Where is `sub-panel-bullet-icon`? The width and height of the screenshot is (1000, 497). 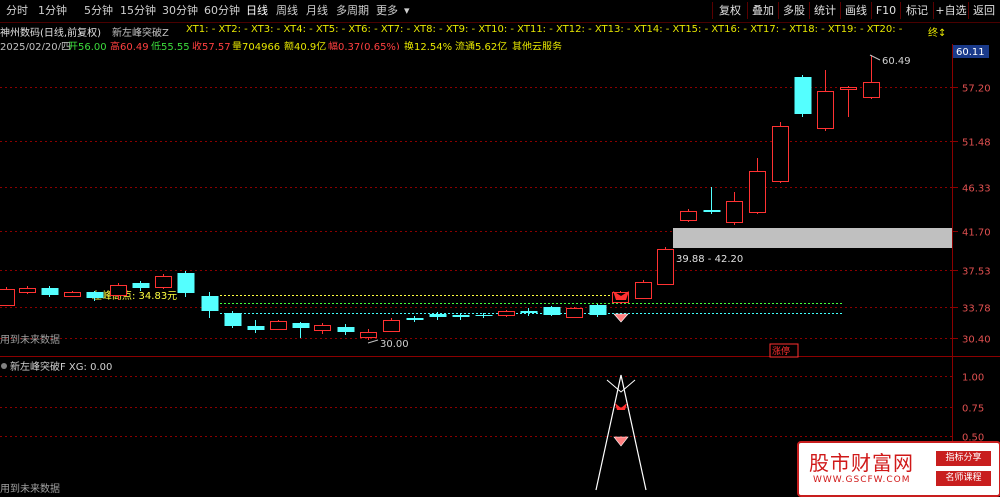
sub-panel-bullet-icon is located at coordinates (4, 366).